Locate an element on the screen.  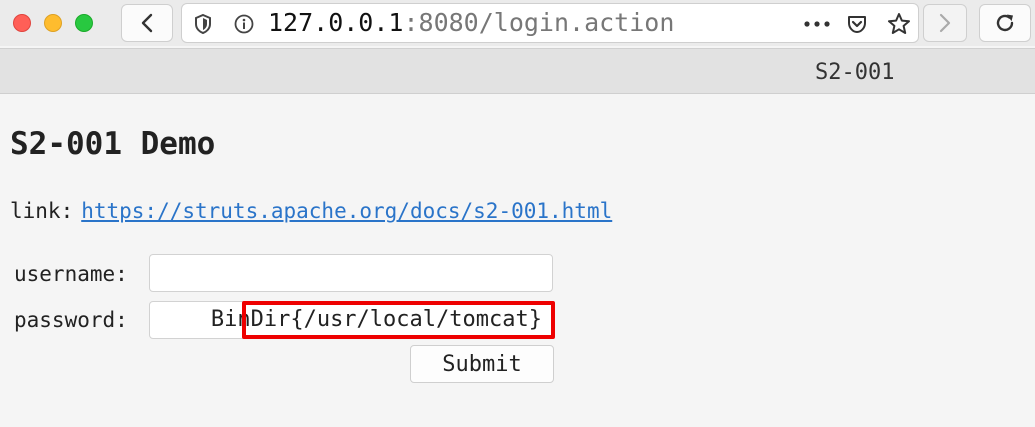
forward-button is located at coordinates (945, 23).